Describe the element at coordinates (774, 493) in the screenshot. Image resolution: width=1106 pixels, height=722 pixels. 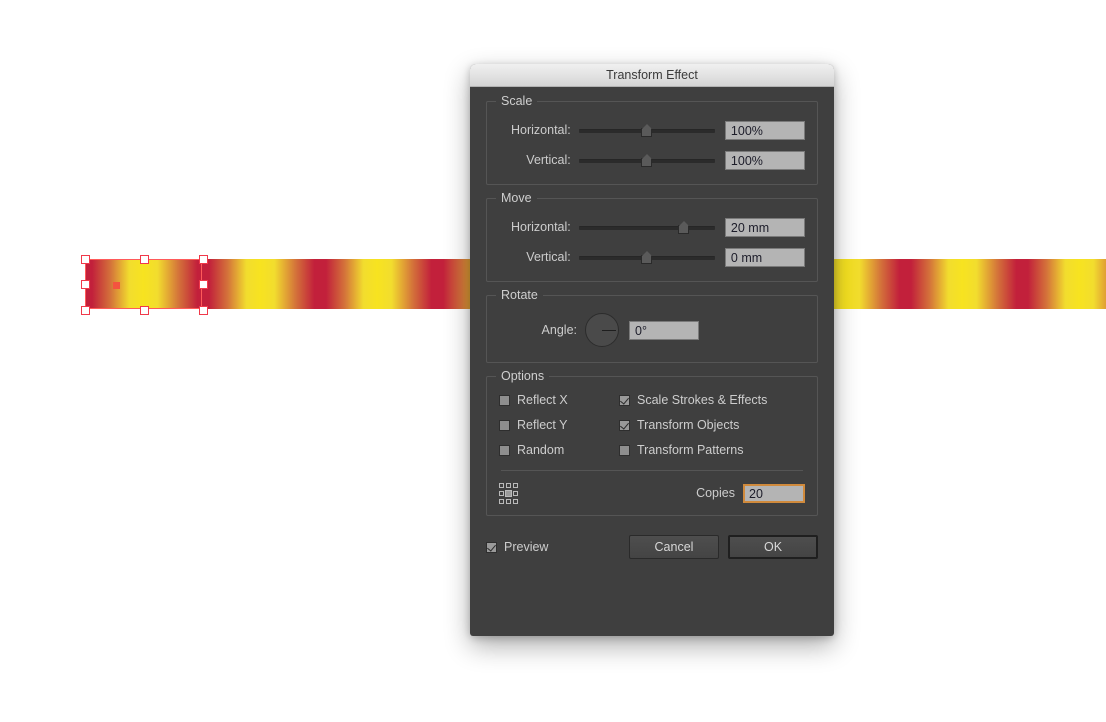
I see `copies-input: 20` at that location.